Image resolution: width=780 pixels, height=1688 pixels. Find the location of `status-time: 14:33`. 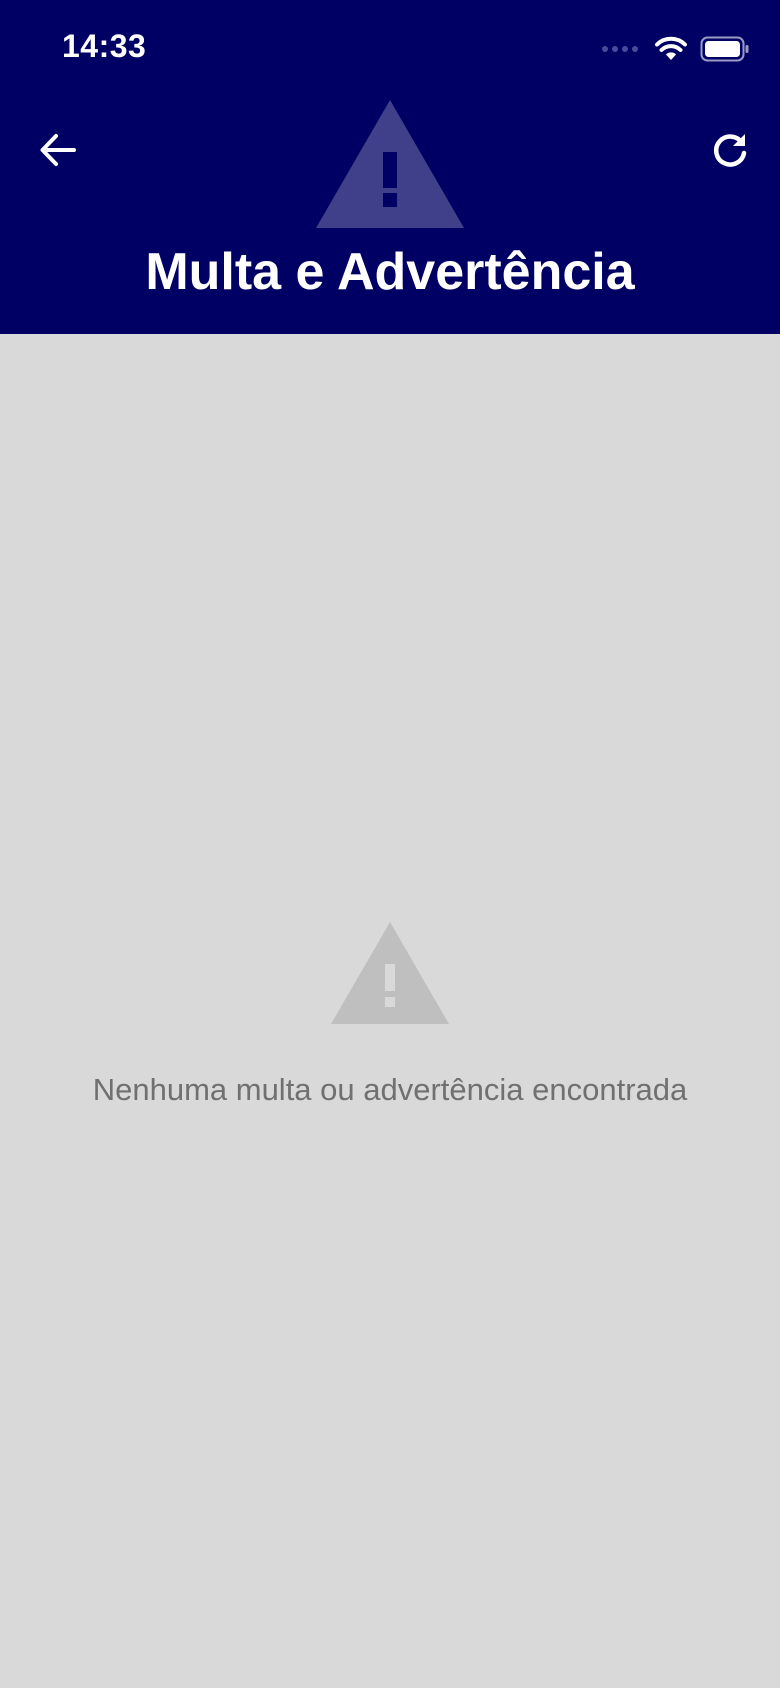

status-time: 14:33 is located at coordinates (104, 46).